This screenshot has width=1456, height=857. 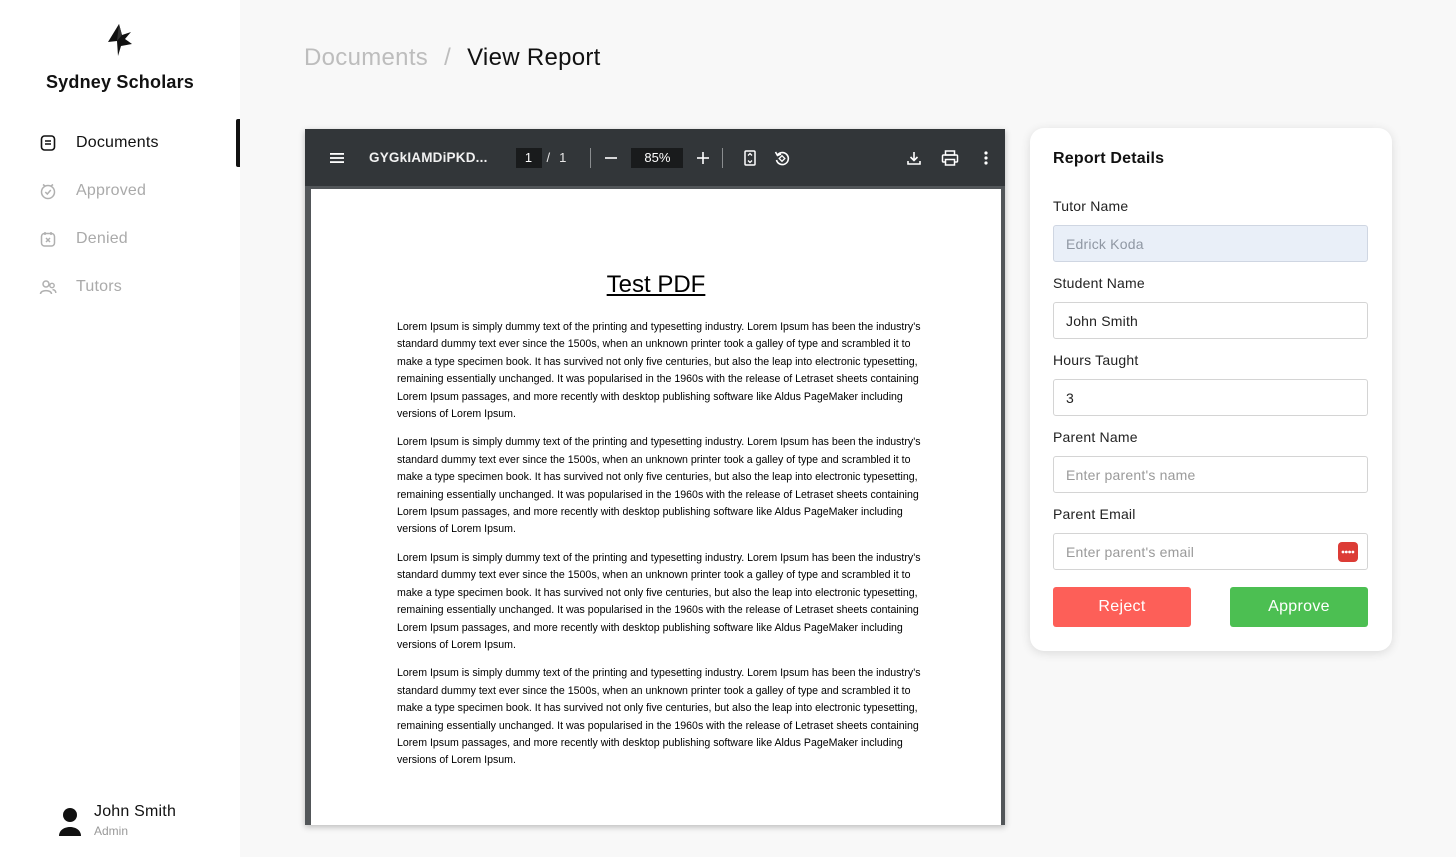 I want to click on sidebar-item-approved: Approved, so click(x=120, y=191).